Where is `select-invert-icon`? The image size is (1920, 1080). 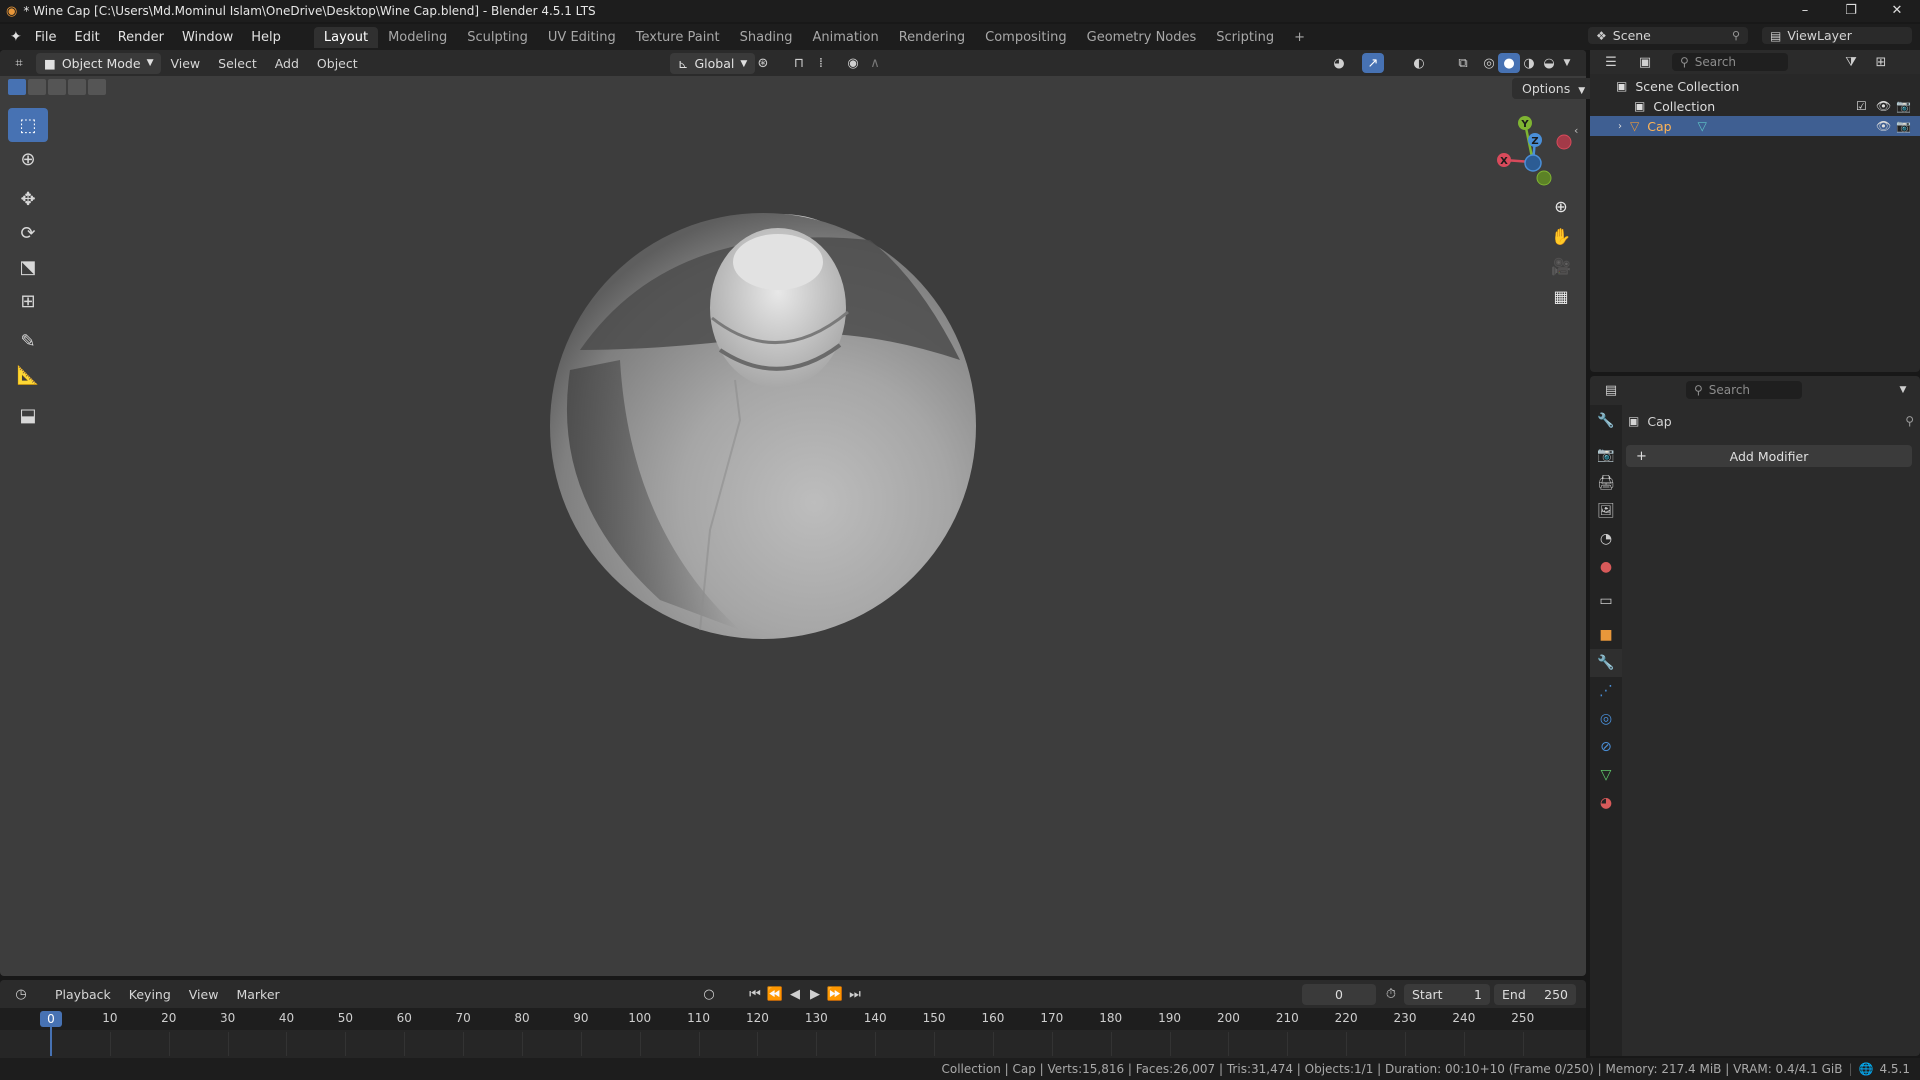
select-invert-icon is located at coordinates (77, 87).